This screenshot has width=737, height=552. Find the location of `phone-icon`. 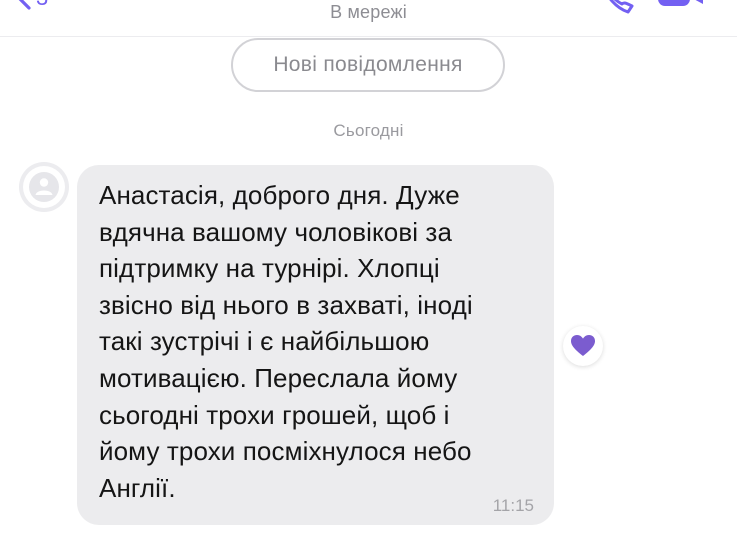

phone-icon is located at coordinates (621, 7).